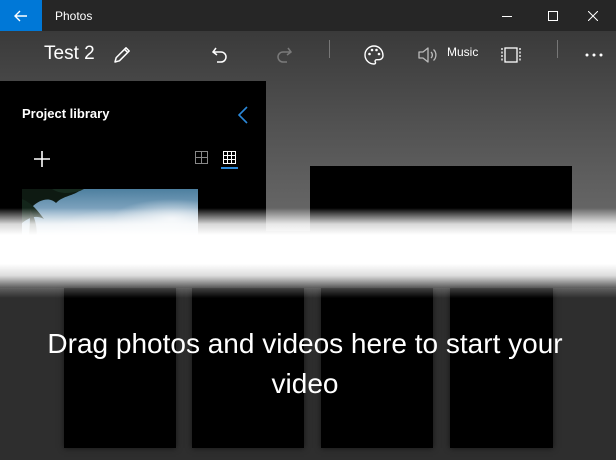 The width and height of the screenshot is (616, 460). I want to click on minimize-icon, so click(507, 16).